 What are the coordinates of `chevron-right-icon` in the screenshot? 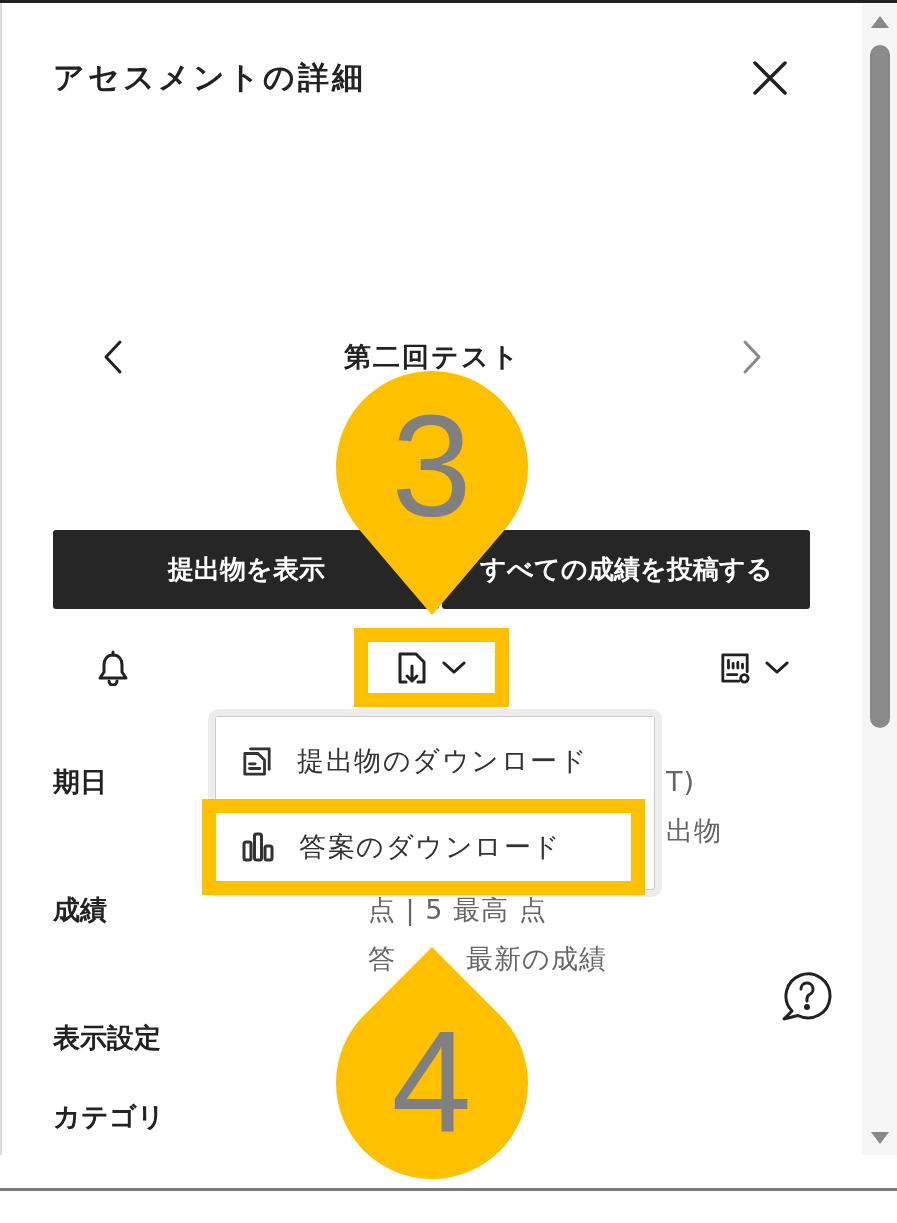 It's located at (752, 357).